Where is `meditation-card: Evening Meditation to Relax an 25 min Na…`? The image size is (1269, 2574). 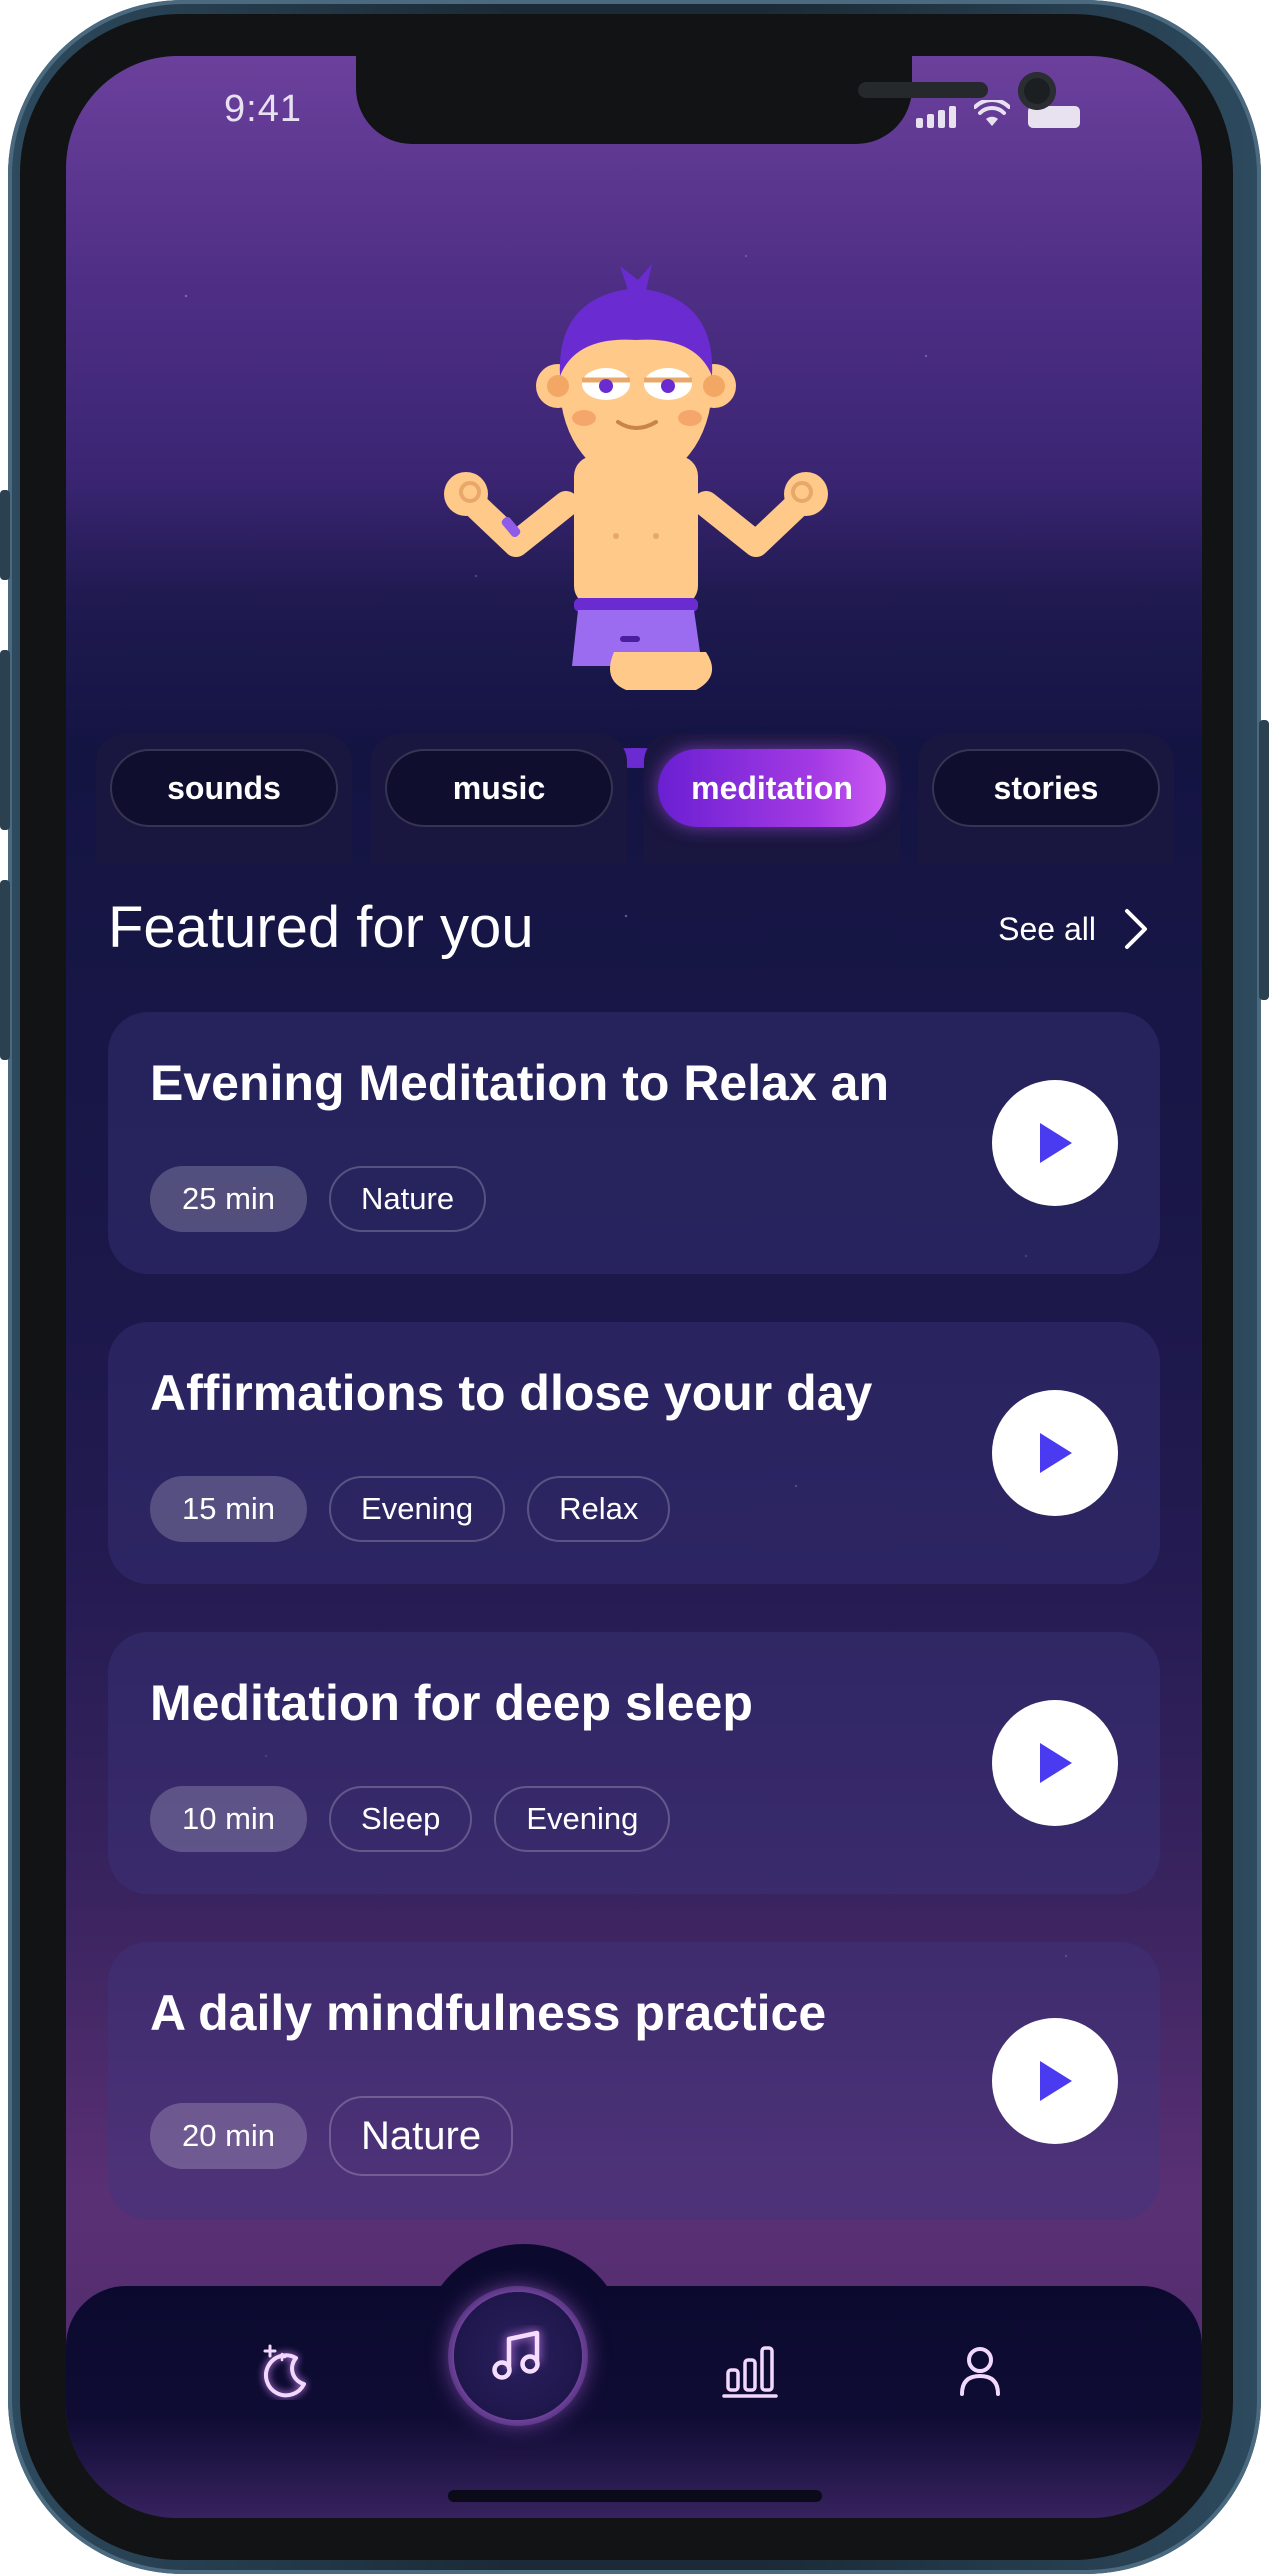
meditation-card: Evening Meditation to Relax an 25 min Na… is located at coordinates (634, 1143).